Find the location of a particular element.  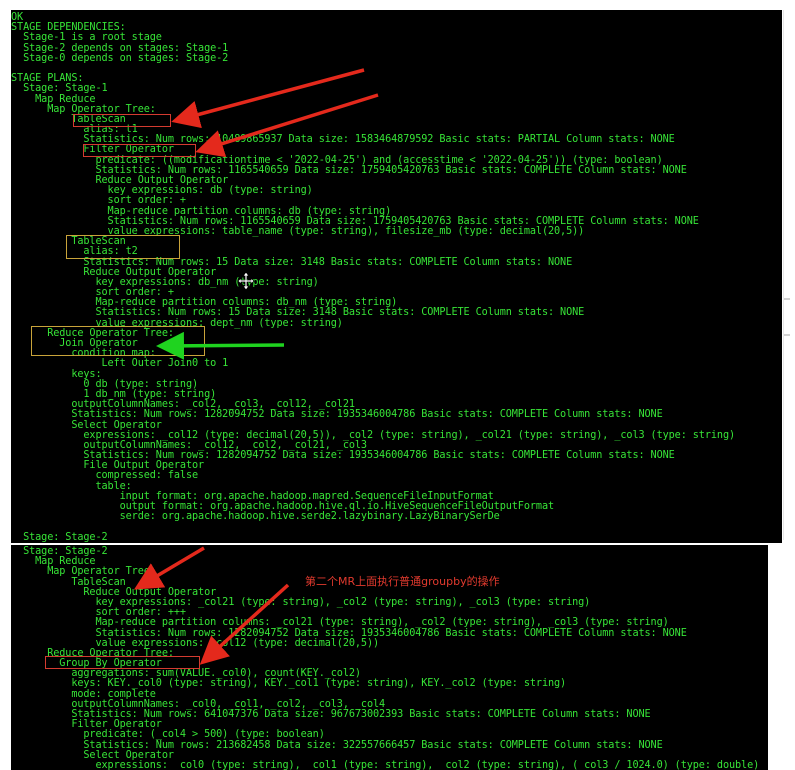

arrow-to-map-operator-tree is located at coordinates (169, 568).